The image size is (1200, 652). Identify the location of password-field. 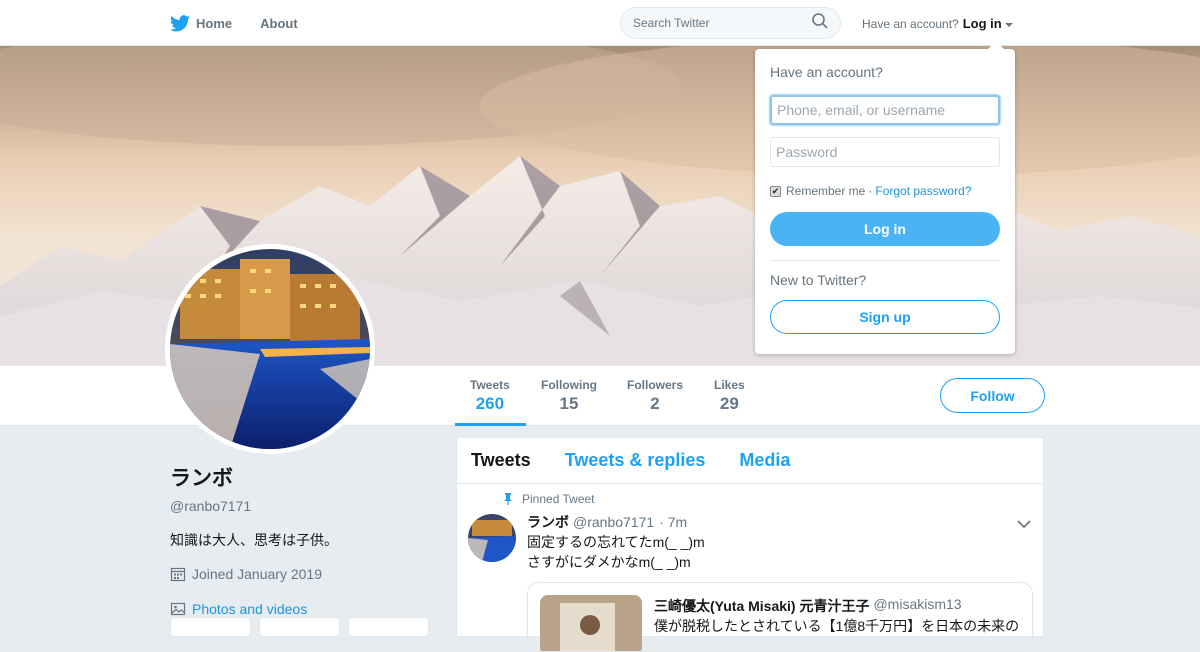
(885, 152).